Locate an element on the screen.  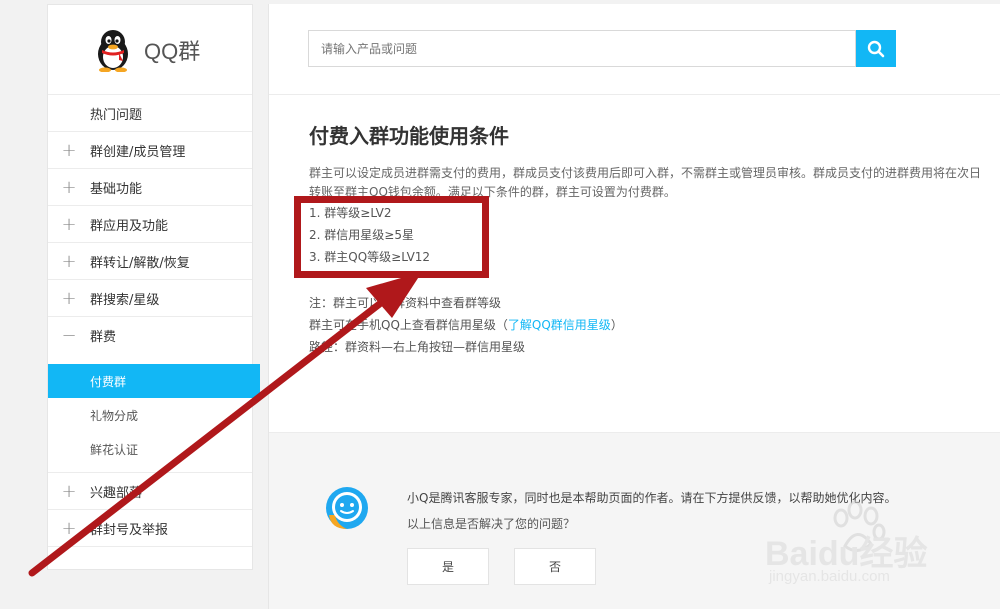
credit-star-link: 了解QQ群信用星级 is located at coordinates (559, 325).